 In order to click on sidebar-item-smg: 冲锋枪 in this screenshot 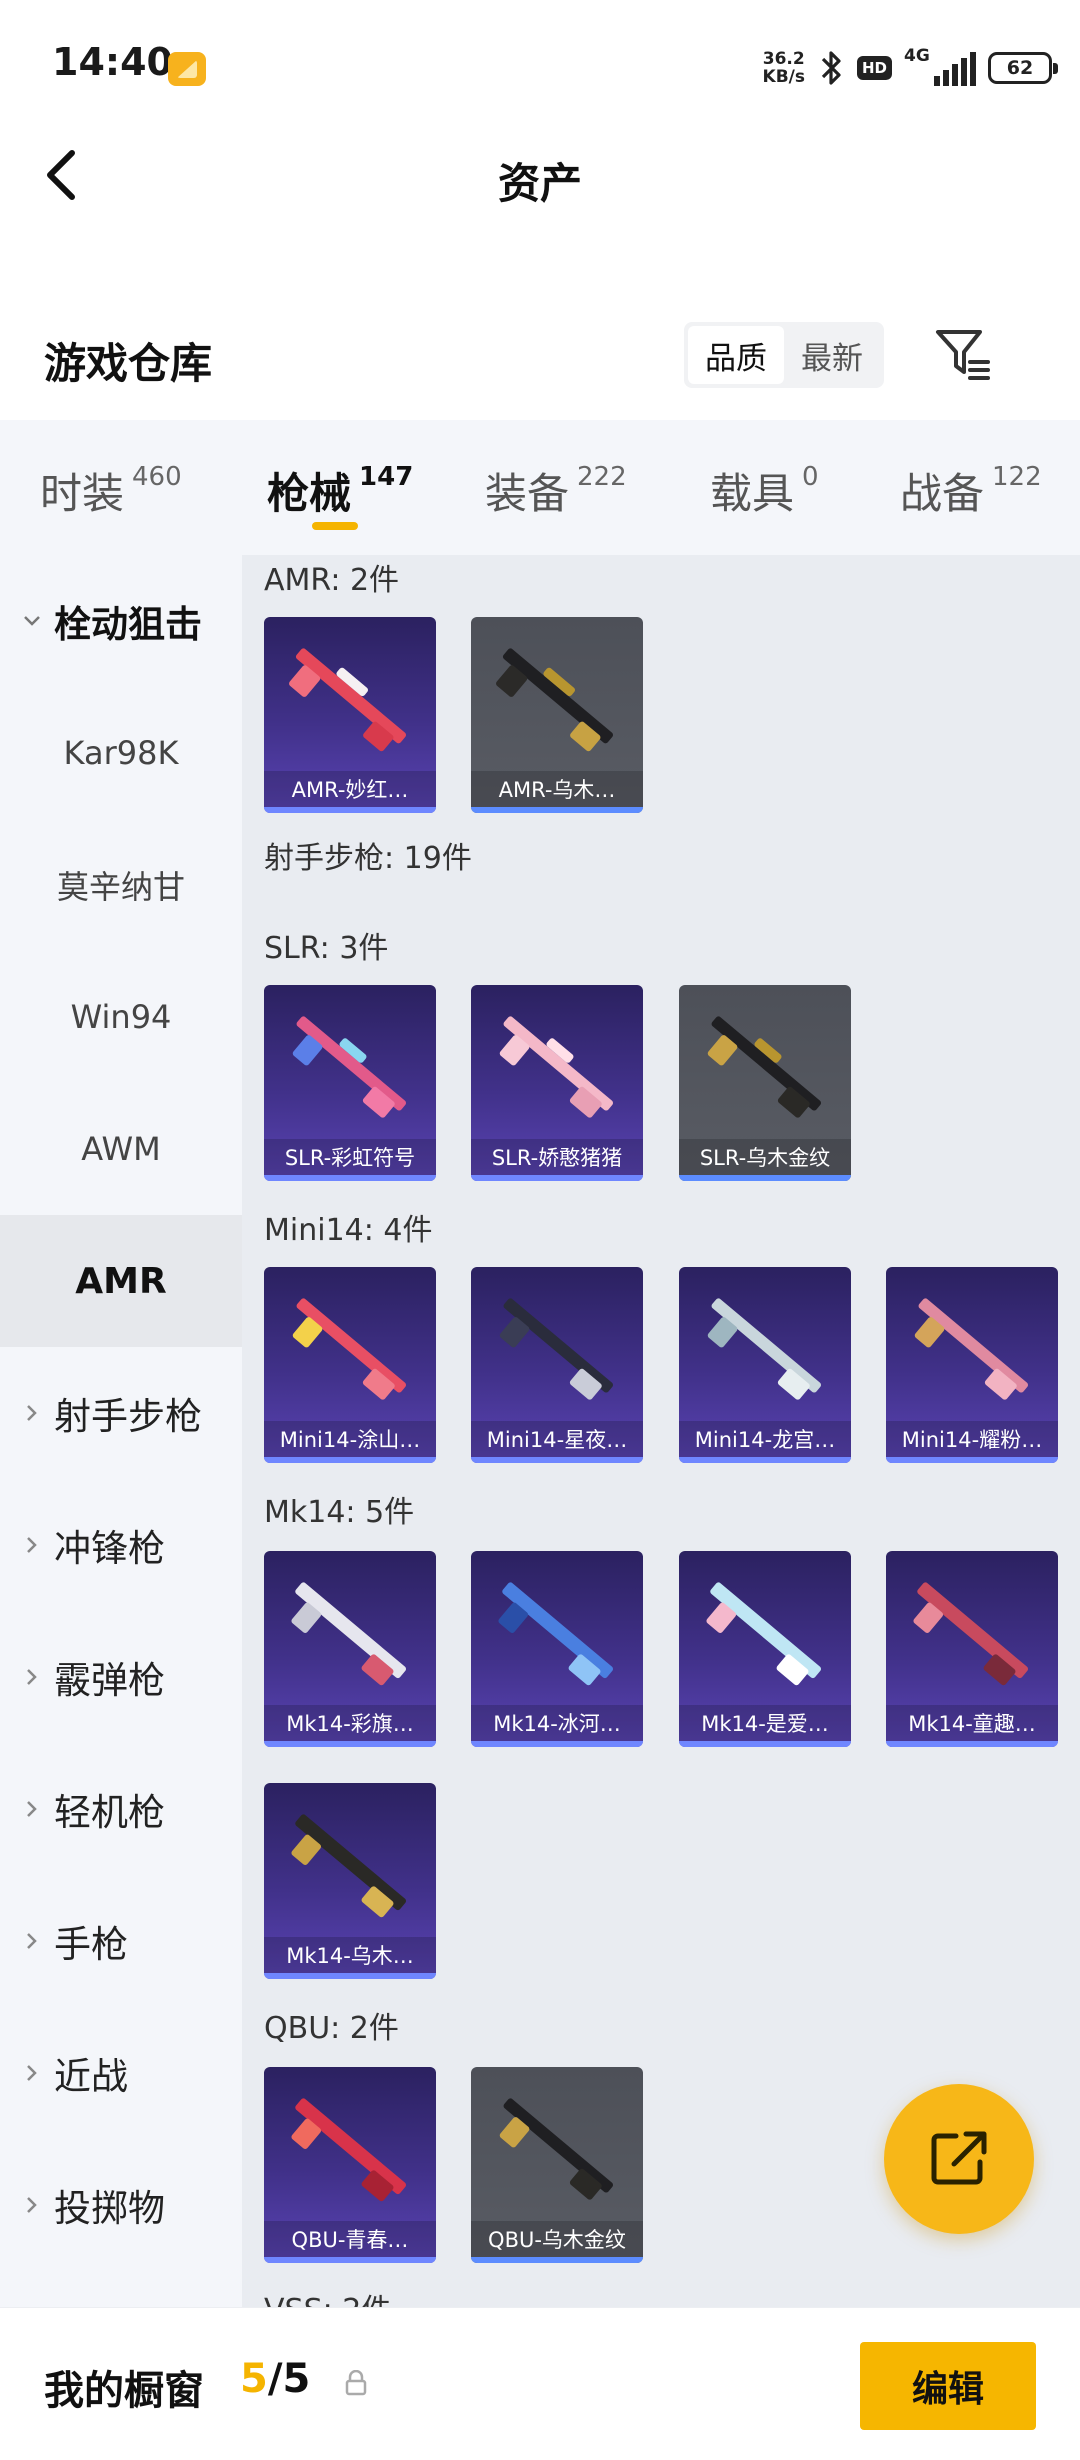, I will do `click(121, 1545)`.